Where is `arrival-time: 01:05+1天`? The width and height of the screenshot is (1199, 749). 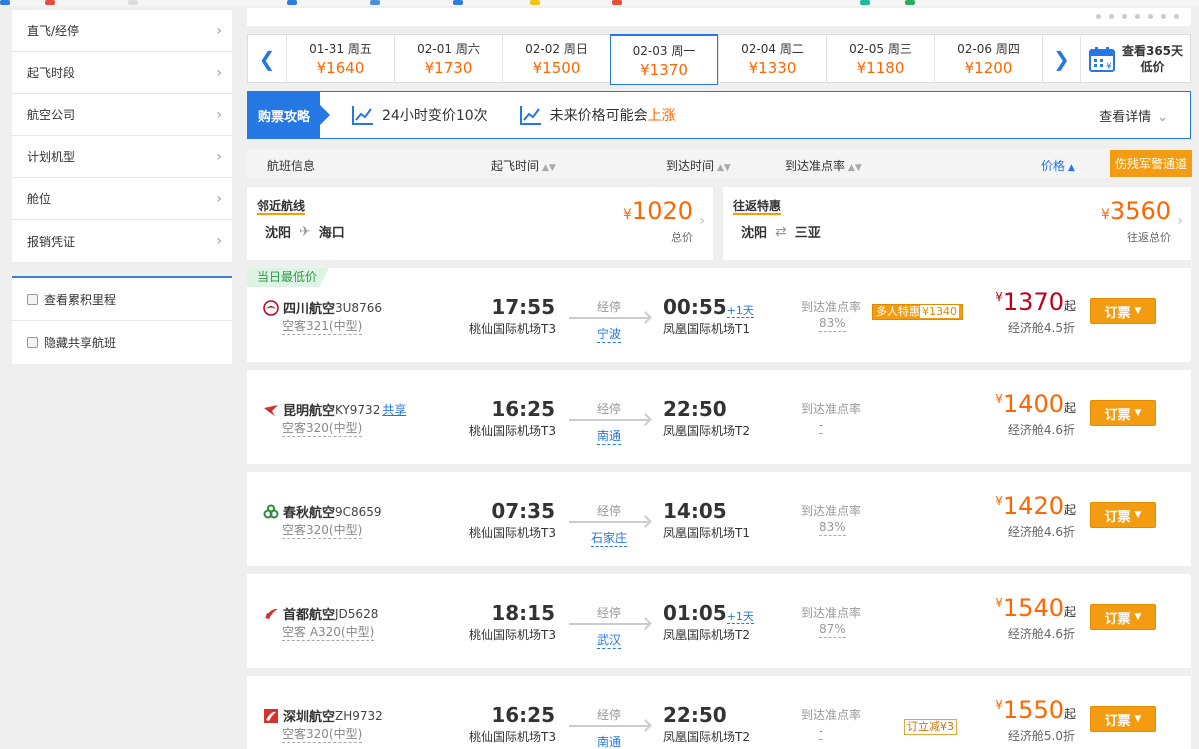 arrival-time: 01:05+1天 is located at coordinates (708, 613).